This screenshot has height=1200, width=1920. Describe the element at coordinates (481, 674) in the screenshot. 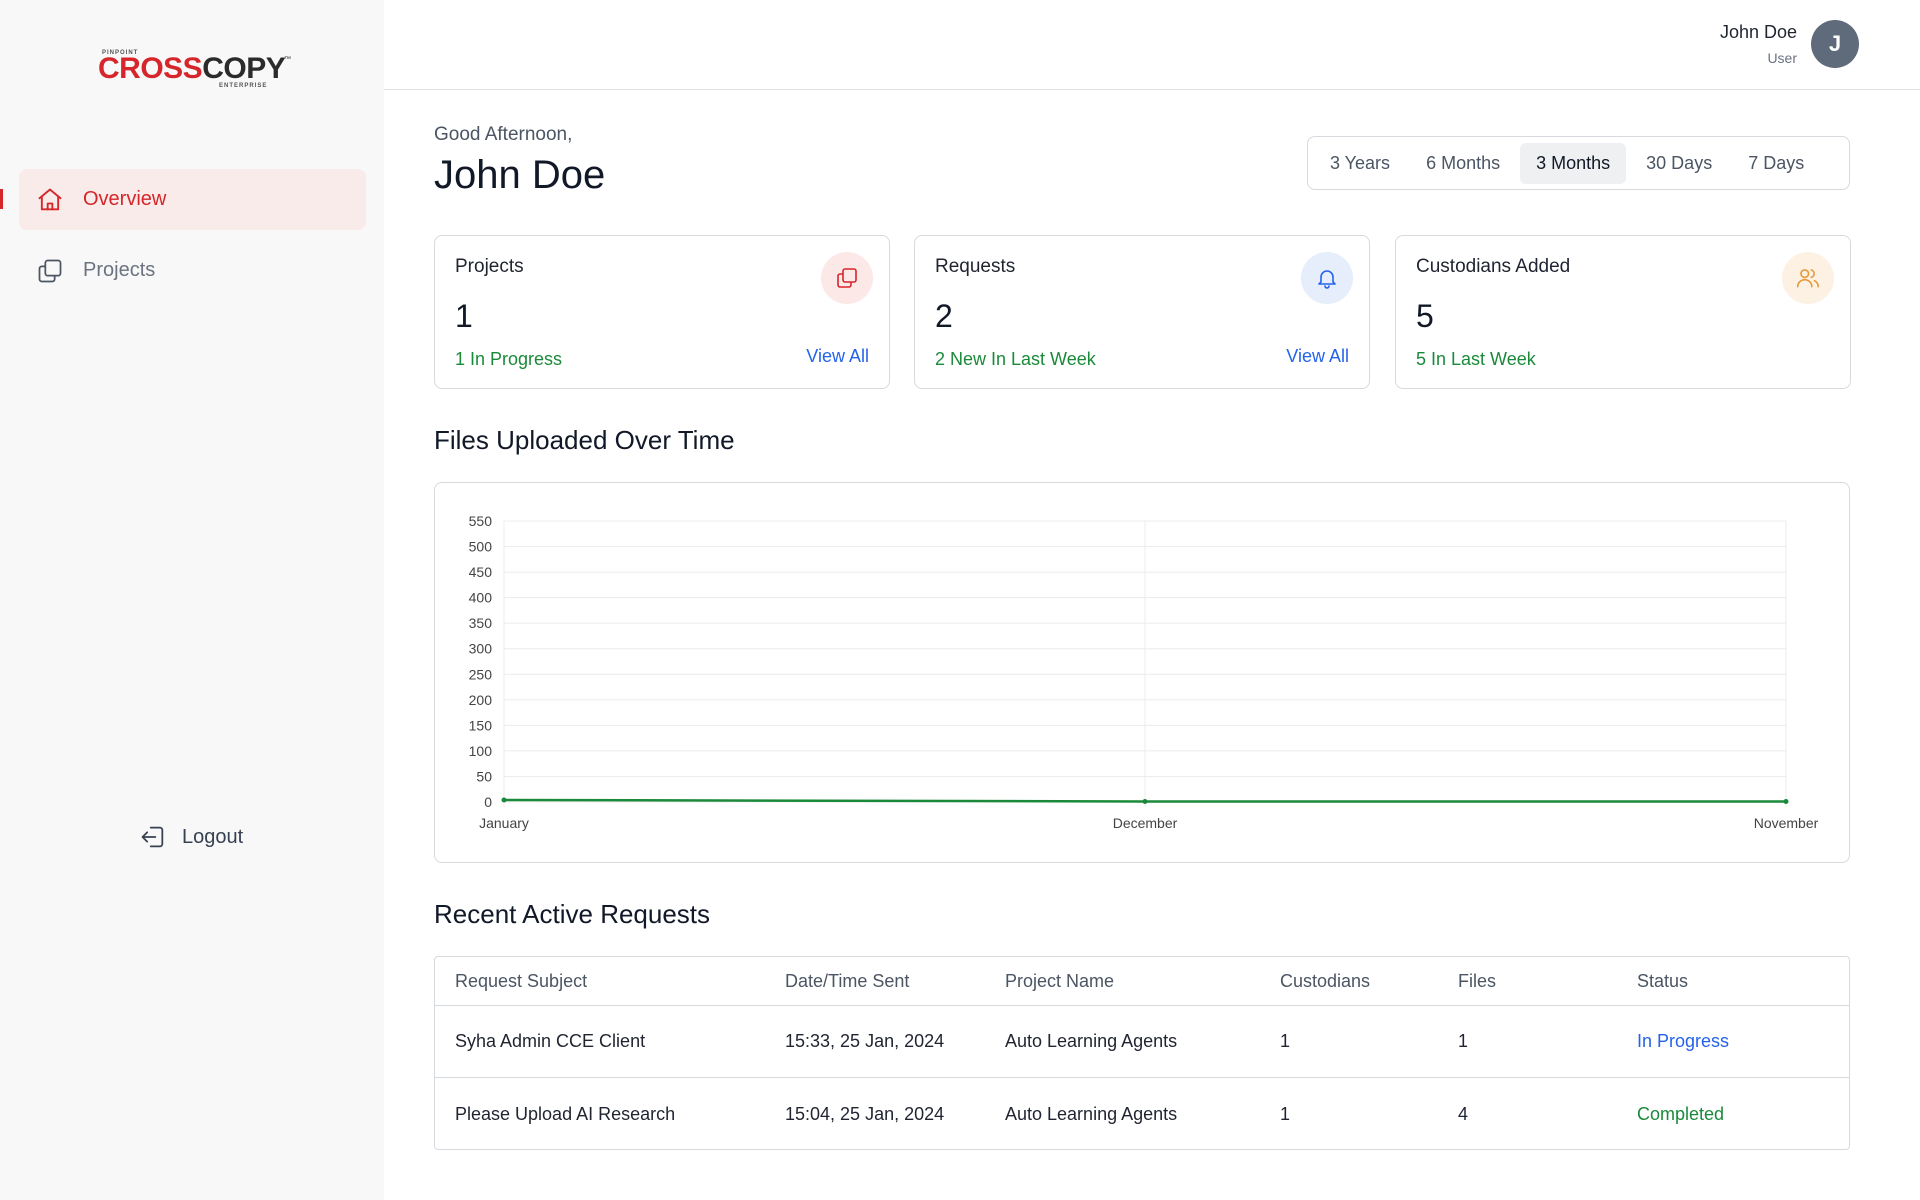

I see `y-tick-label: 250` at that location.